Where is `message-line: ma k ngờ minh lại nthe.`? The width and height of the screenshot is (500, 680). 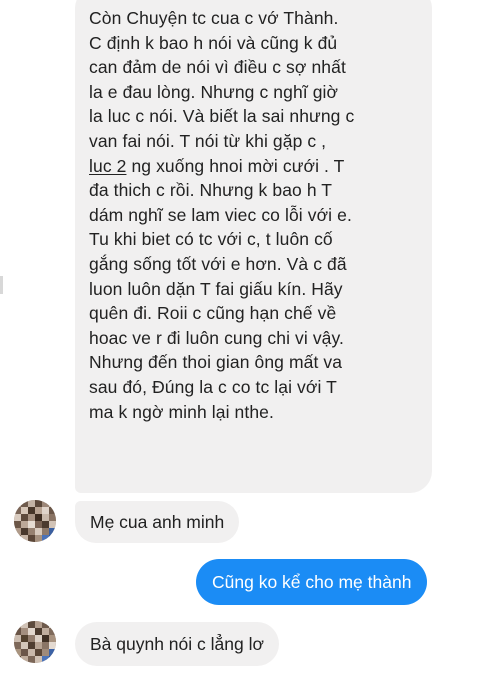
message-line: ma k ngờ minh lại nthe. is located at coordinates (181, 411).